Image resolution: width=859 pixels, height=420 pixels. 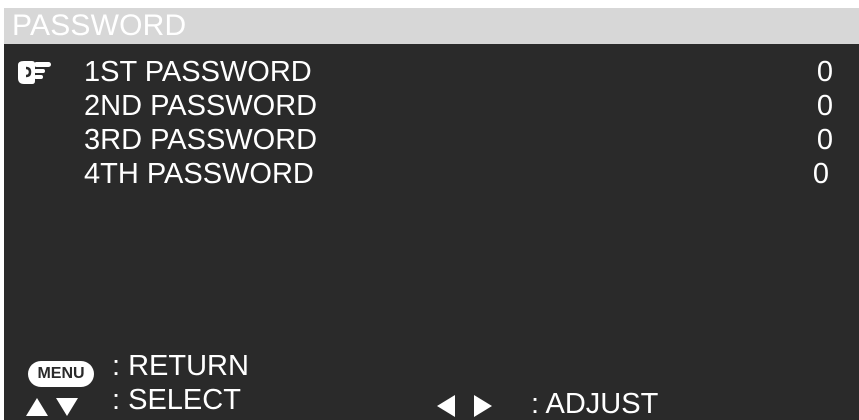 What do you see at coordinates (180, 366) in the screenshot?
I see `return-hint: : RETURN` at bounding box center [180, 366].